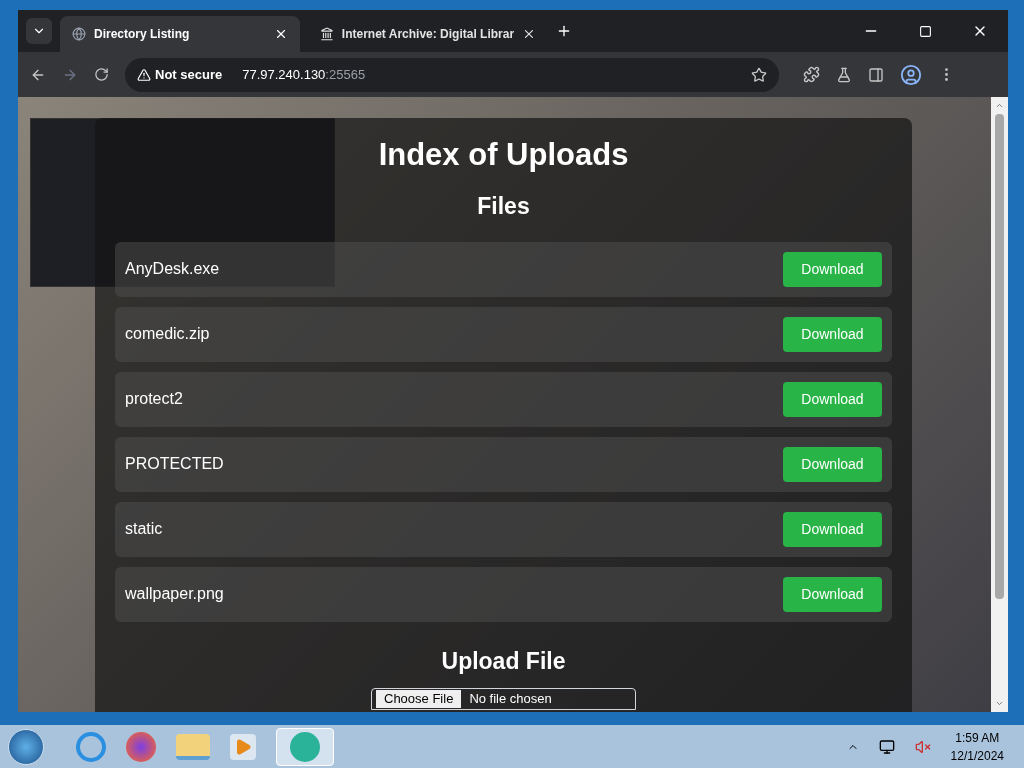  What do you see at coordinates (886, 746) in the screenshot?
I see `network-icon` at bounding box center [886, 746].